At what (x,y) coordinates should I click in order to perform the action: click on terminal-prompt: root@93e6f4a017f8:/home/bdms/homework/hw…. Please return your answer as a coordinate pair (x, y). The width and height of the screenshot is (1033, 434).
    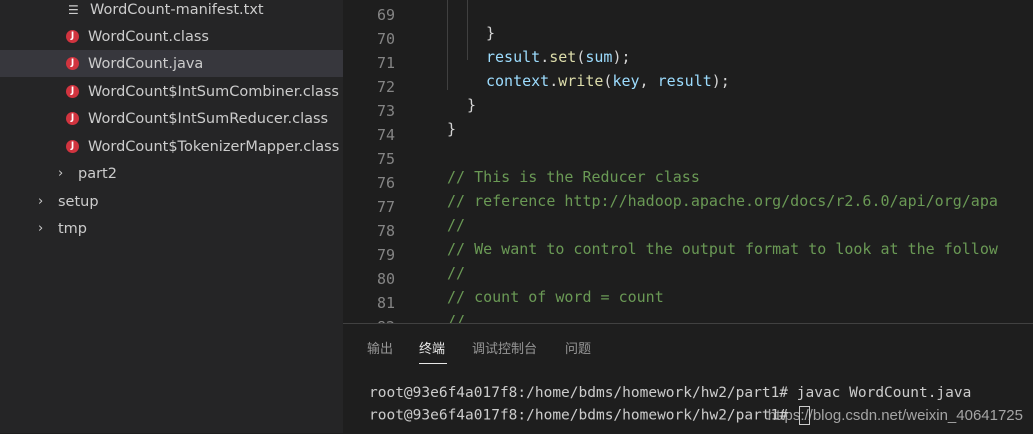
    Looking at the image, I should click on (583, 415).